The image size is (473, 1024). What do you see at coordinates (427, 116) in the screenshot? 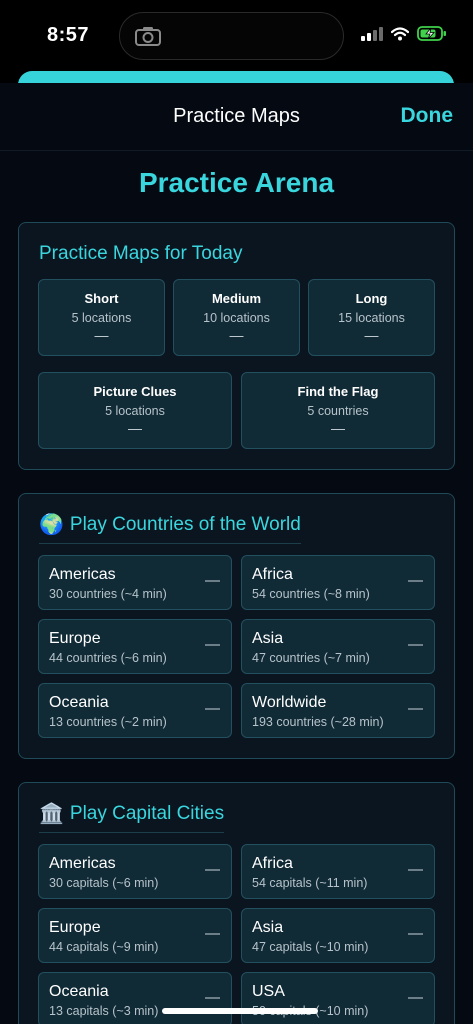
I see `done-button: Done` at bounding box center [427, 116].